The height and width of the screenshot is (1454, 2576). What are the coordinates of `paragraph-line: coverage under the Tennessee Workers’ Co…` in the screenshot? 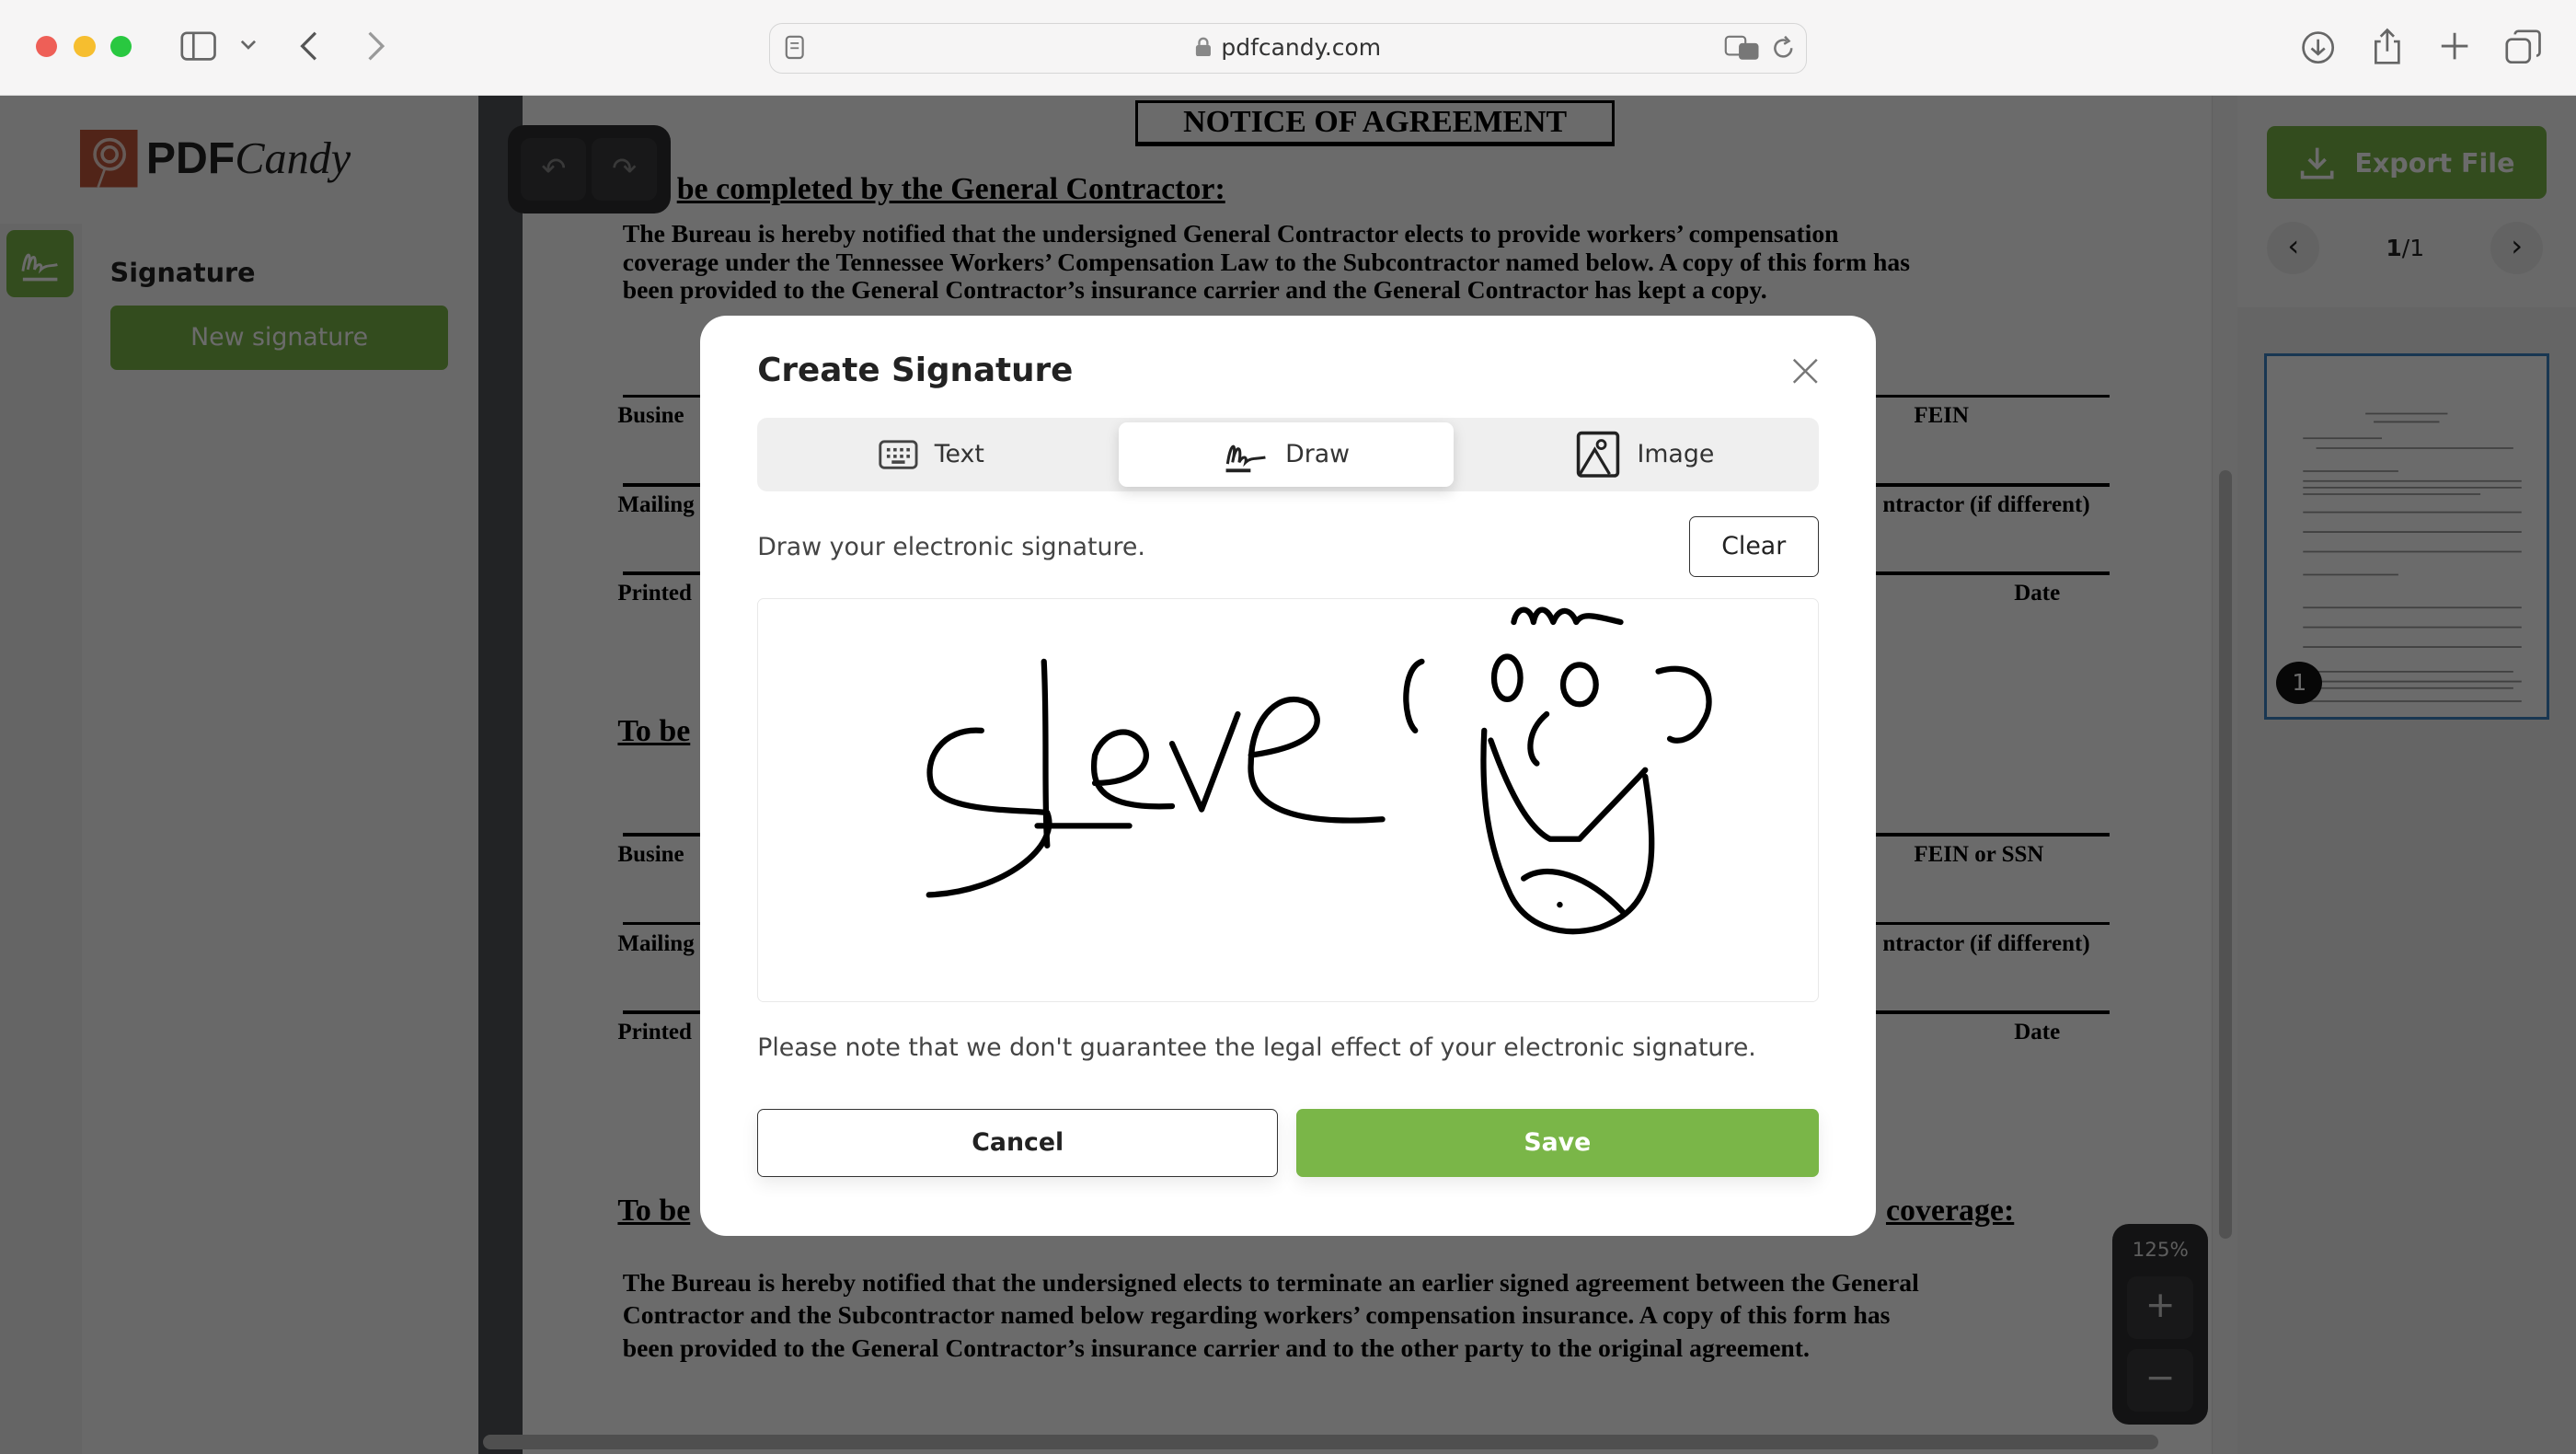 It's located at (1266, 261).